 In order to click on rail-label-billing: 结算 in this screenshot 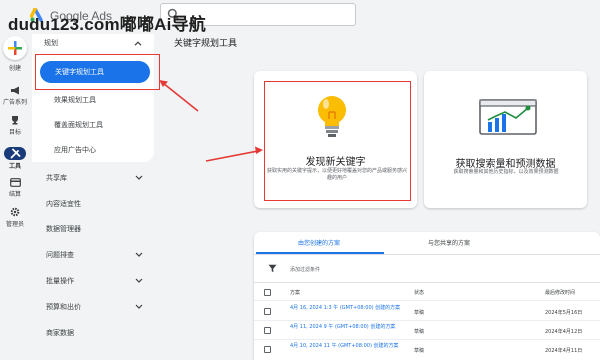, I will do `click(14, 194)`.